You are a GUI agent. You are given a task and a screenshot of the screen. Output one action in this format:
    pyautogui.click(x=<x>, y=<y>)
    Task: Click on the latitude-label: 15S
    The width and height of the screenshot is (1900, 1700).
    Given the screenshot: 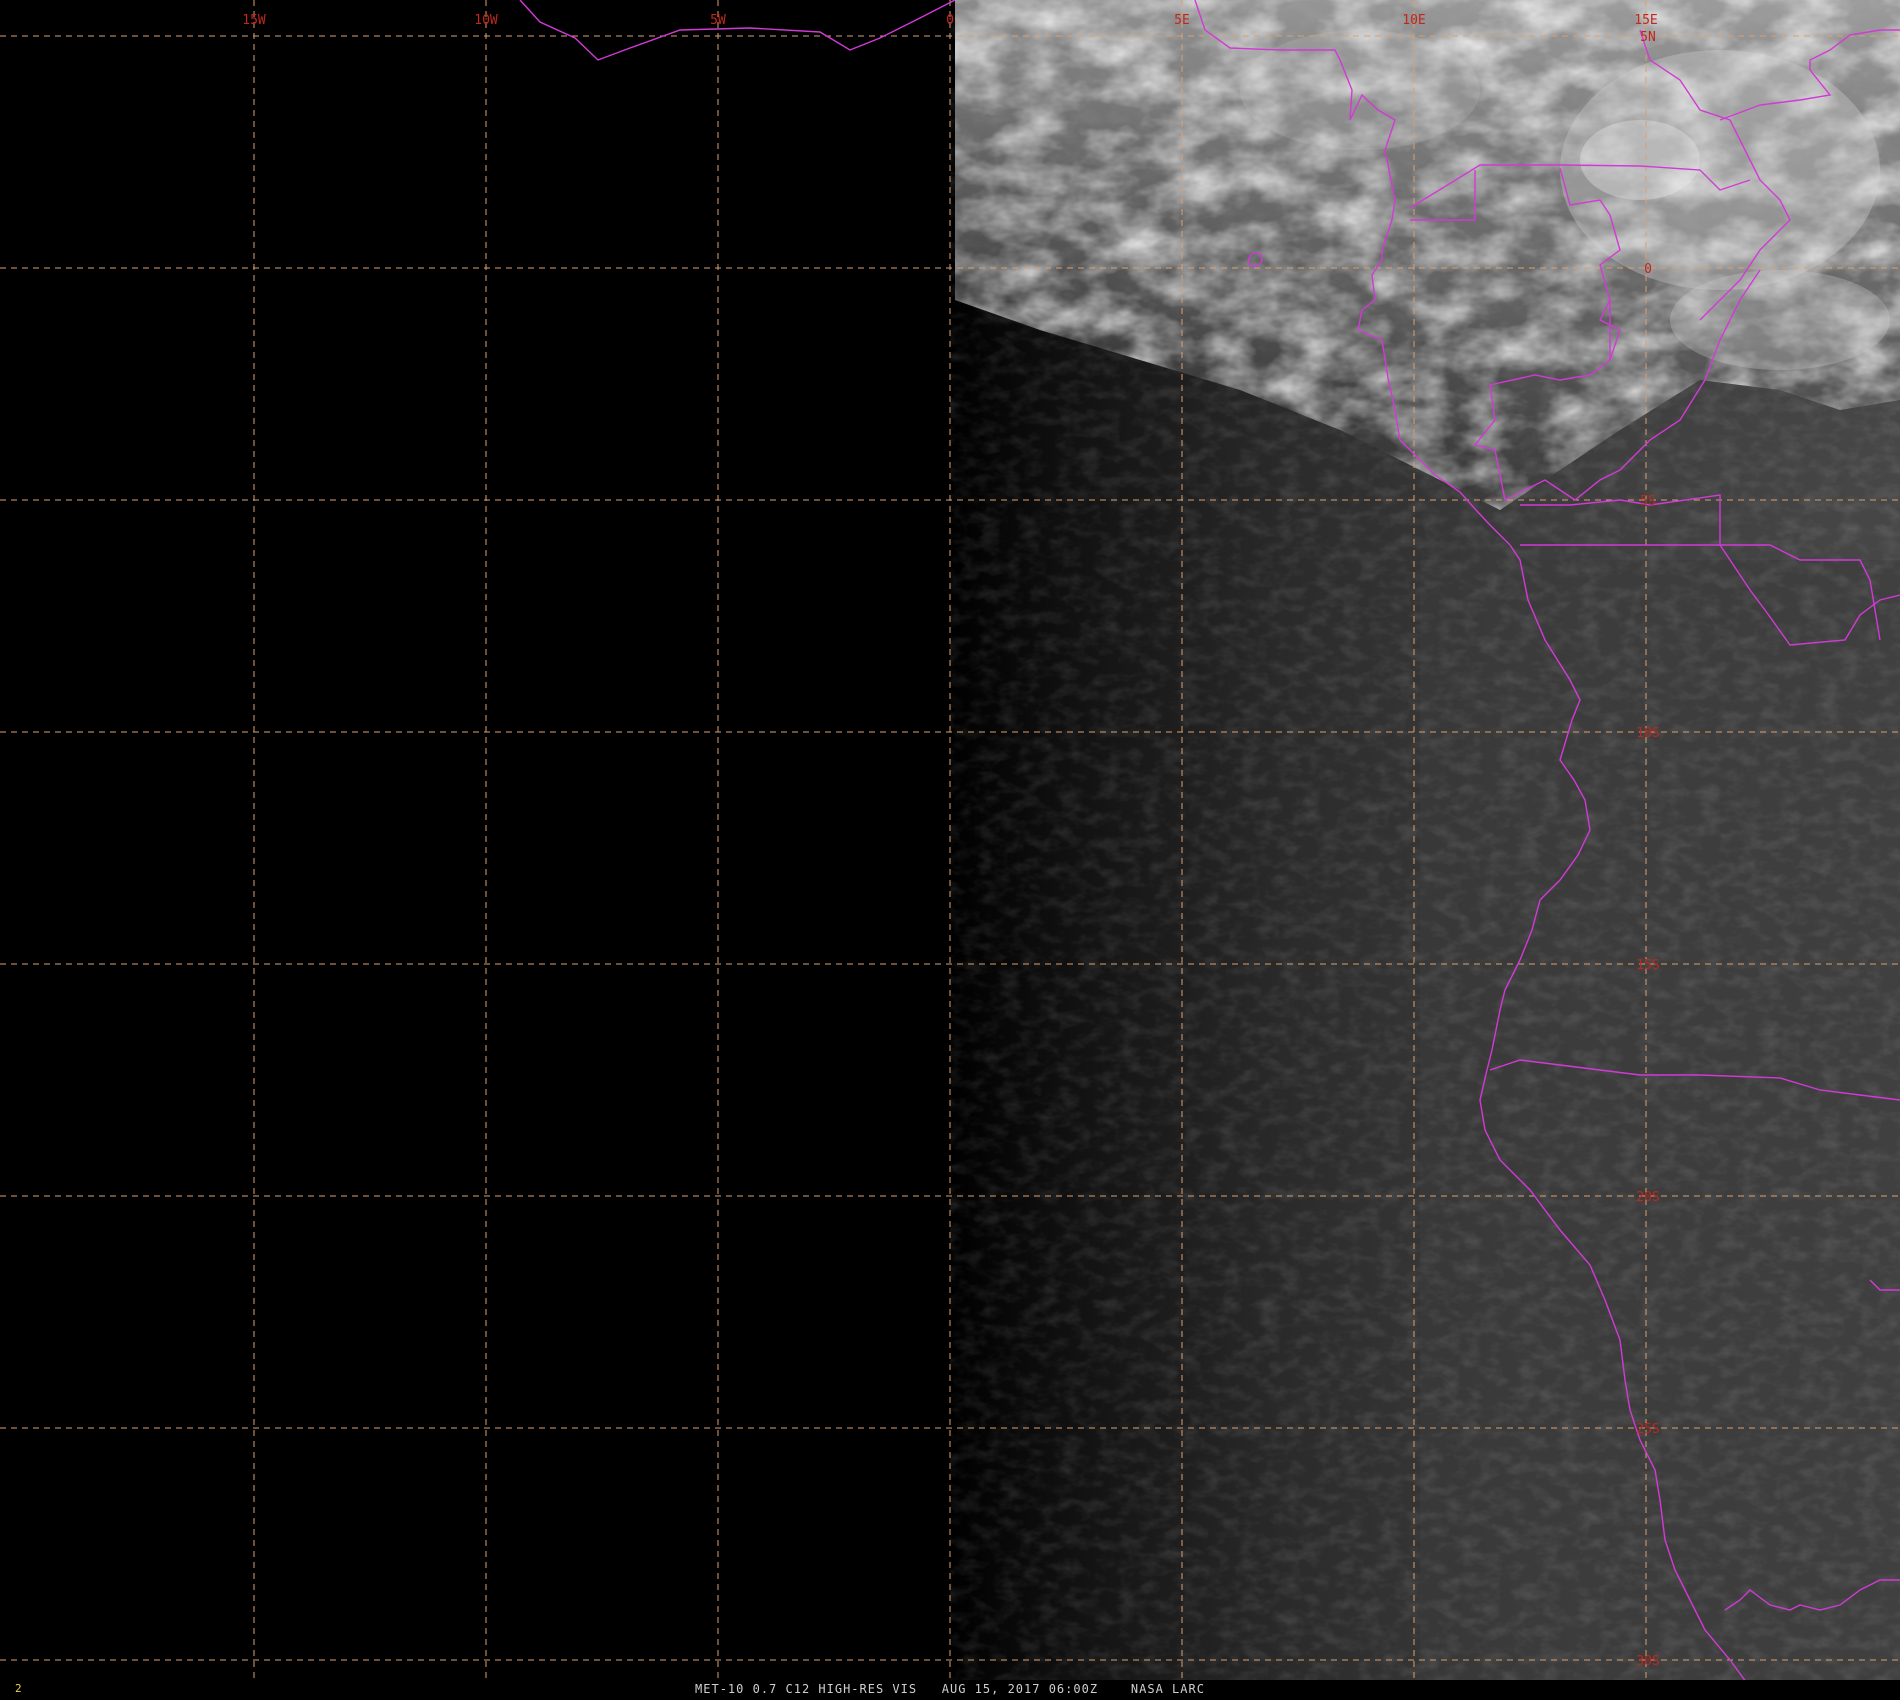 What is the action you would take?
    pyautogui.click(x=1647, y=965)
    